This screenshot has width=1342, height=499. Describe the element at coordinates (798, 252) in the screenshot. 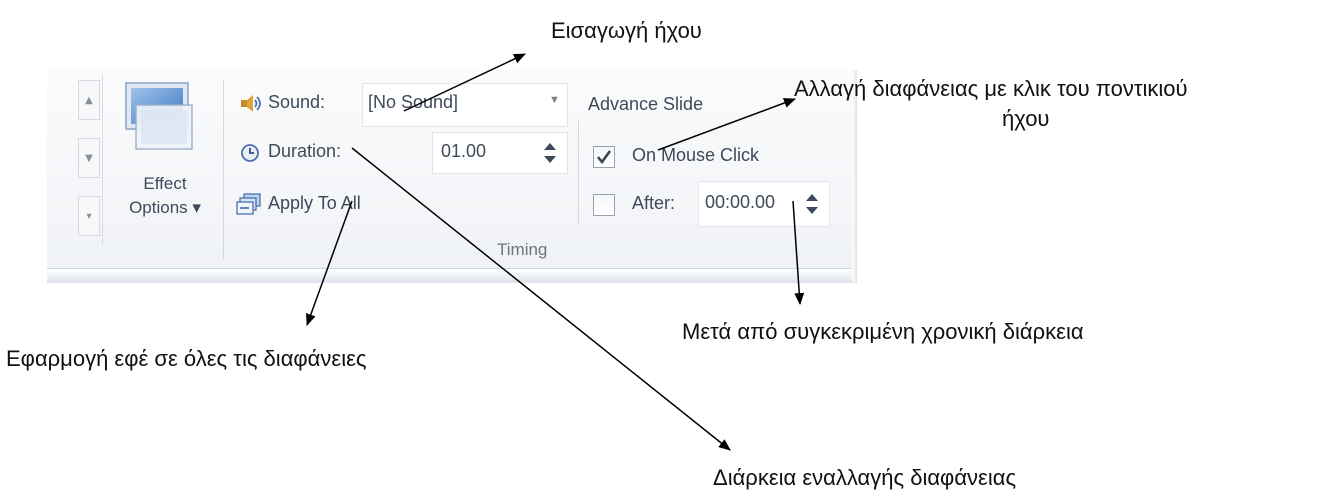

I see `arrow-after-time` at that location.